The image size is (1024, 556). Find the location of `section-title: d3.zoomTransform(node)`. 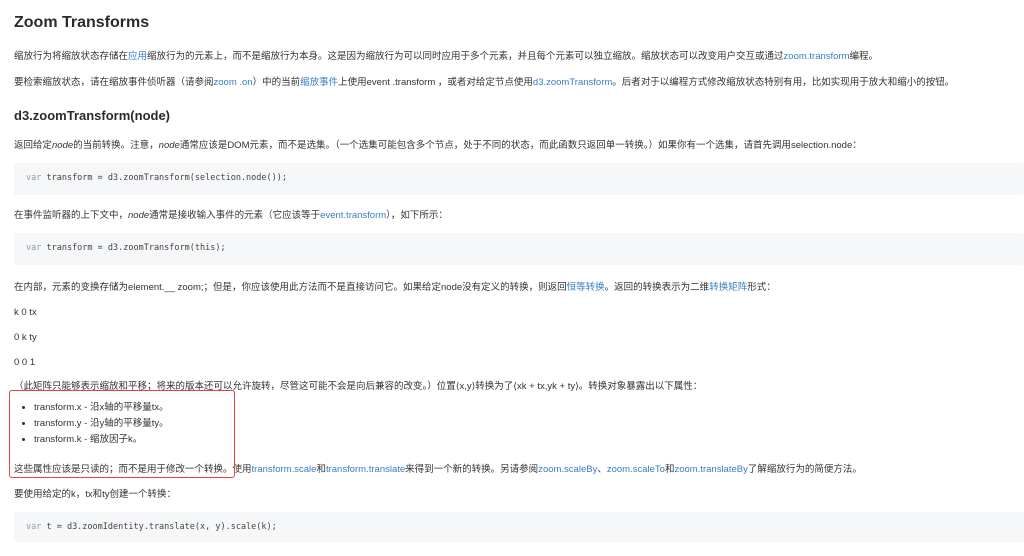

section-title: d3.zoomTransform(node) is located at coordinates (92, 115).